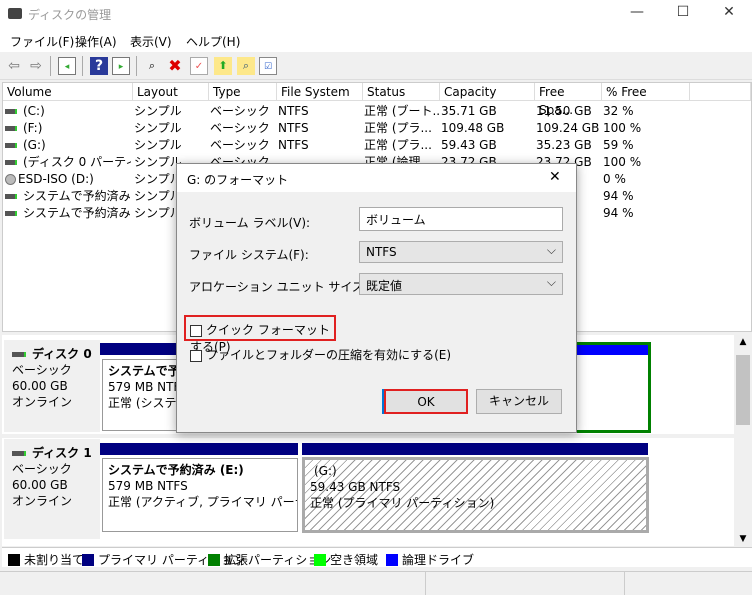 The image size is (752, 595). Describe the element at coordinates (213, 41) in the screenshot. I see `menu-help: ヘルプ(H)` at that location.